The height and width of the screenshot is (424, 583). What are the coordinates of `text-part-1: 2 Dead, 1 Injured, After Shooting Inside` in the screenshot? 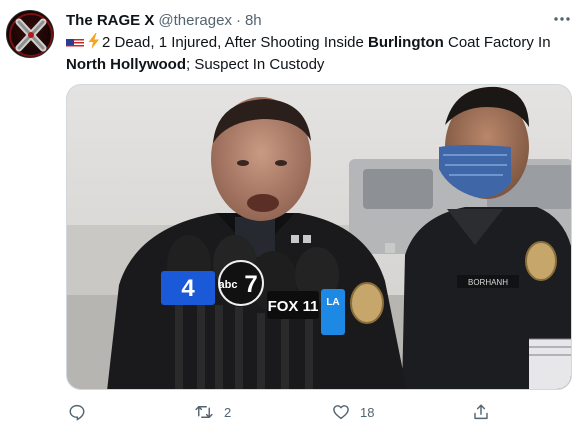 It's located at (235, 42).